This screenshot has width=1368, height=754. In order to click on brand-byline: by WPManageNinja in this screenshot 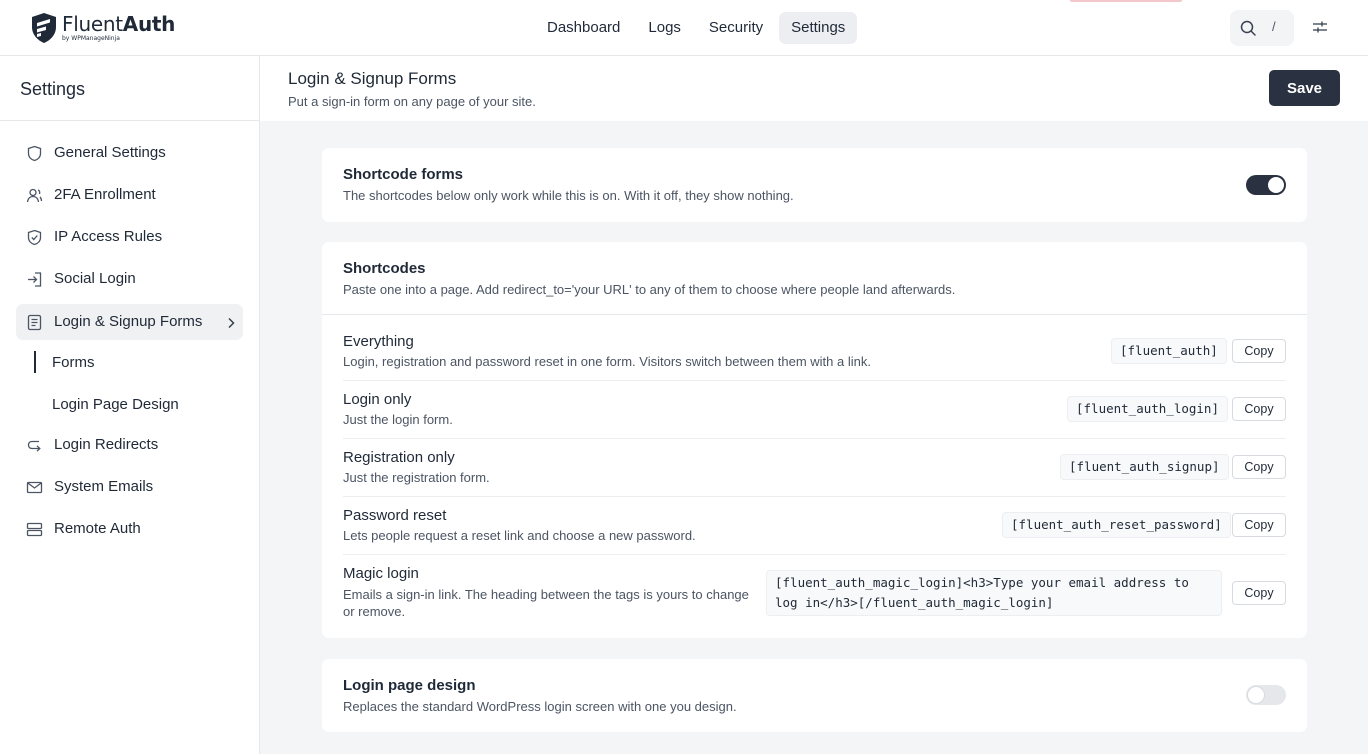, I will do `click(91, 38)`.